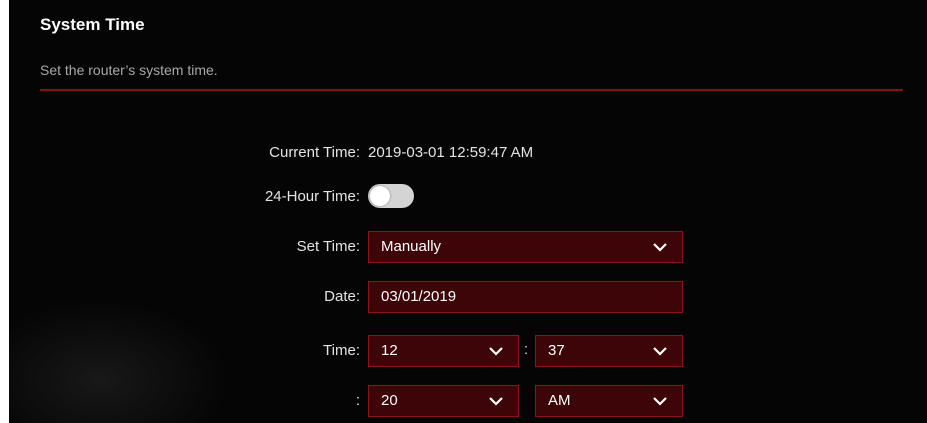 This screenshot has width=927, height=423. What do you see at coordinates (328, 246) in the screenshot?
I see `set-time-label: Set Time:` at bounding box center [328, 246].